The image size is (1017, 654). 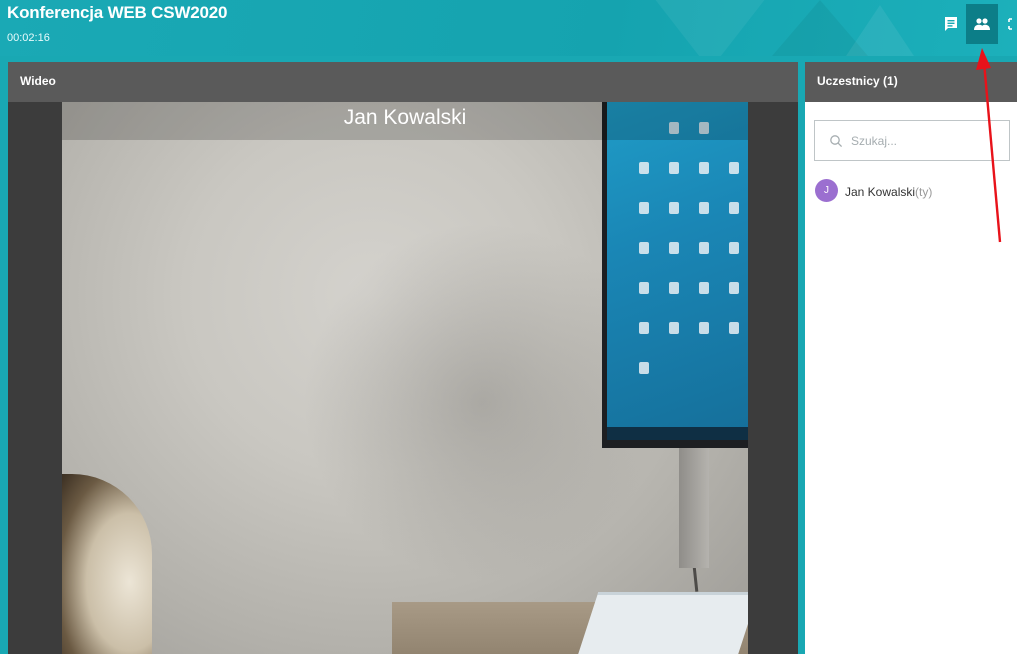 I want to click on people-icon, so click(x=982, y=24).